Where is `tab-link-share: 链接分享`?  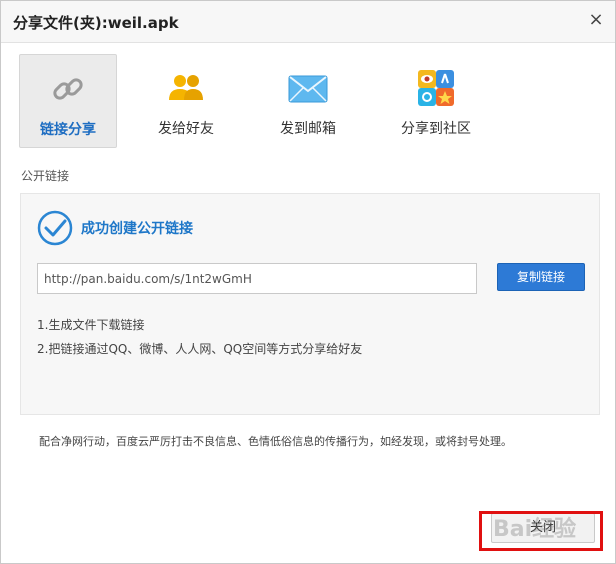 tab-link-share: 链接分享 is located at coordinates (68, 101).